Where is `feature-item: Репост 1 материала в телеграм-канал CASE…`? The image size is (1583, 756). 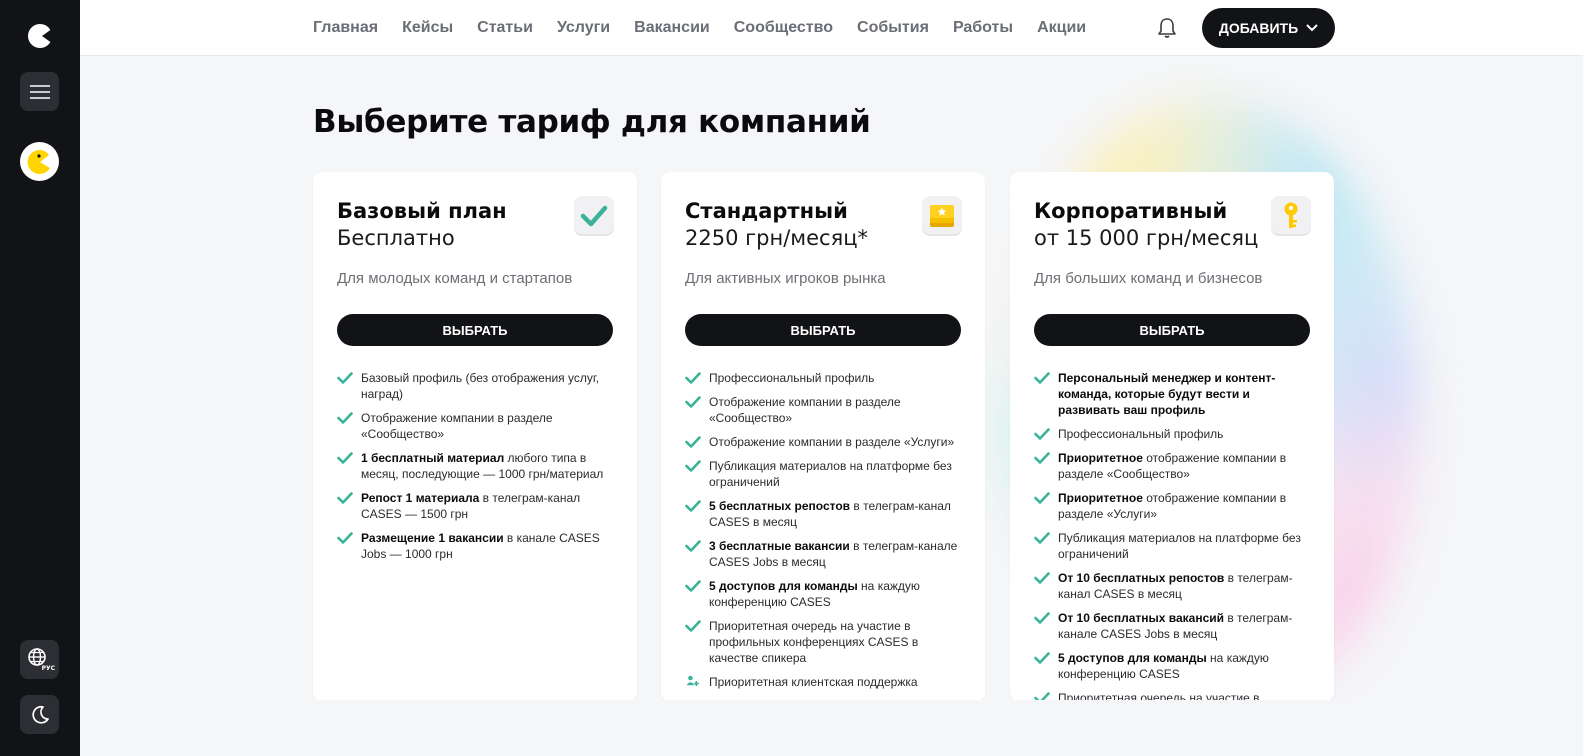
feature-item: Репост 1 материала в телеграм-канал CASE… is located at coordinates (477, 506).